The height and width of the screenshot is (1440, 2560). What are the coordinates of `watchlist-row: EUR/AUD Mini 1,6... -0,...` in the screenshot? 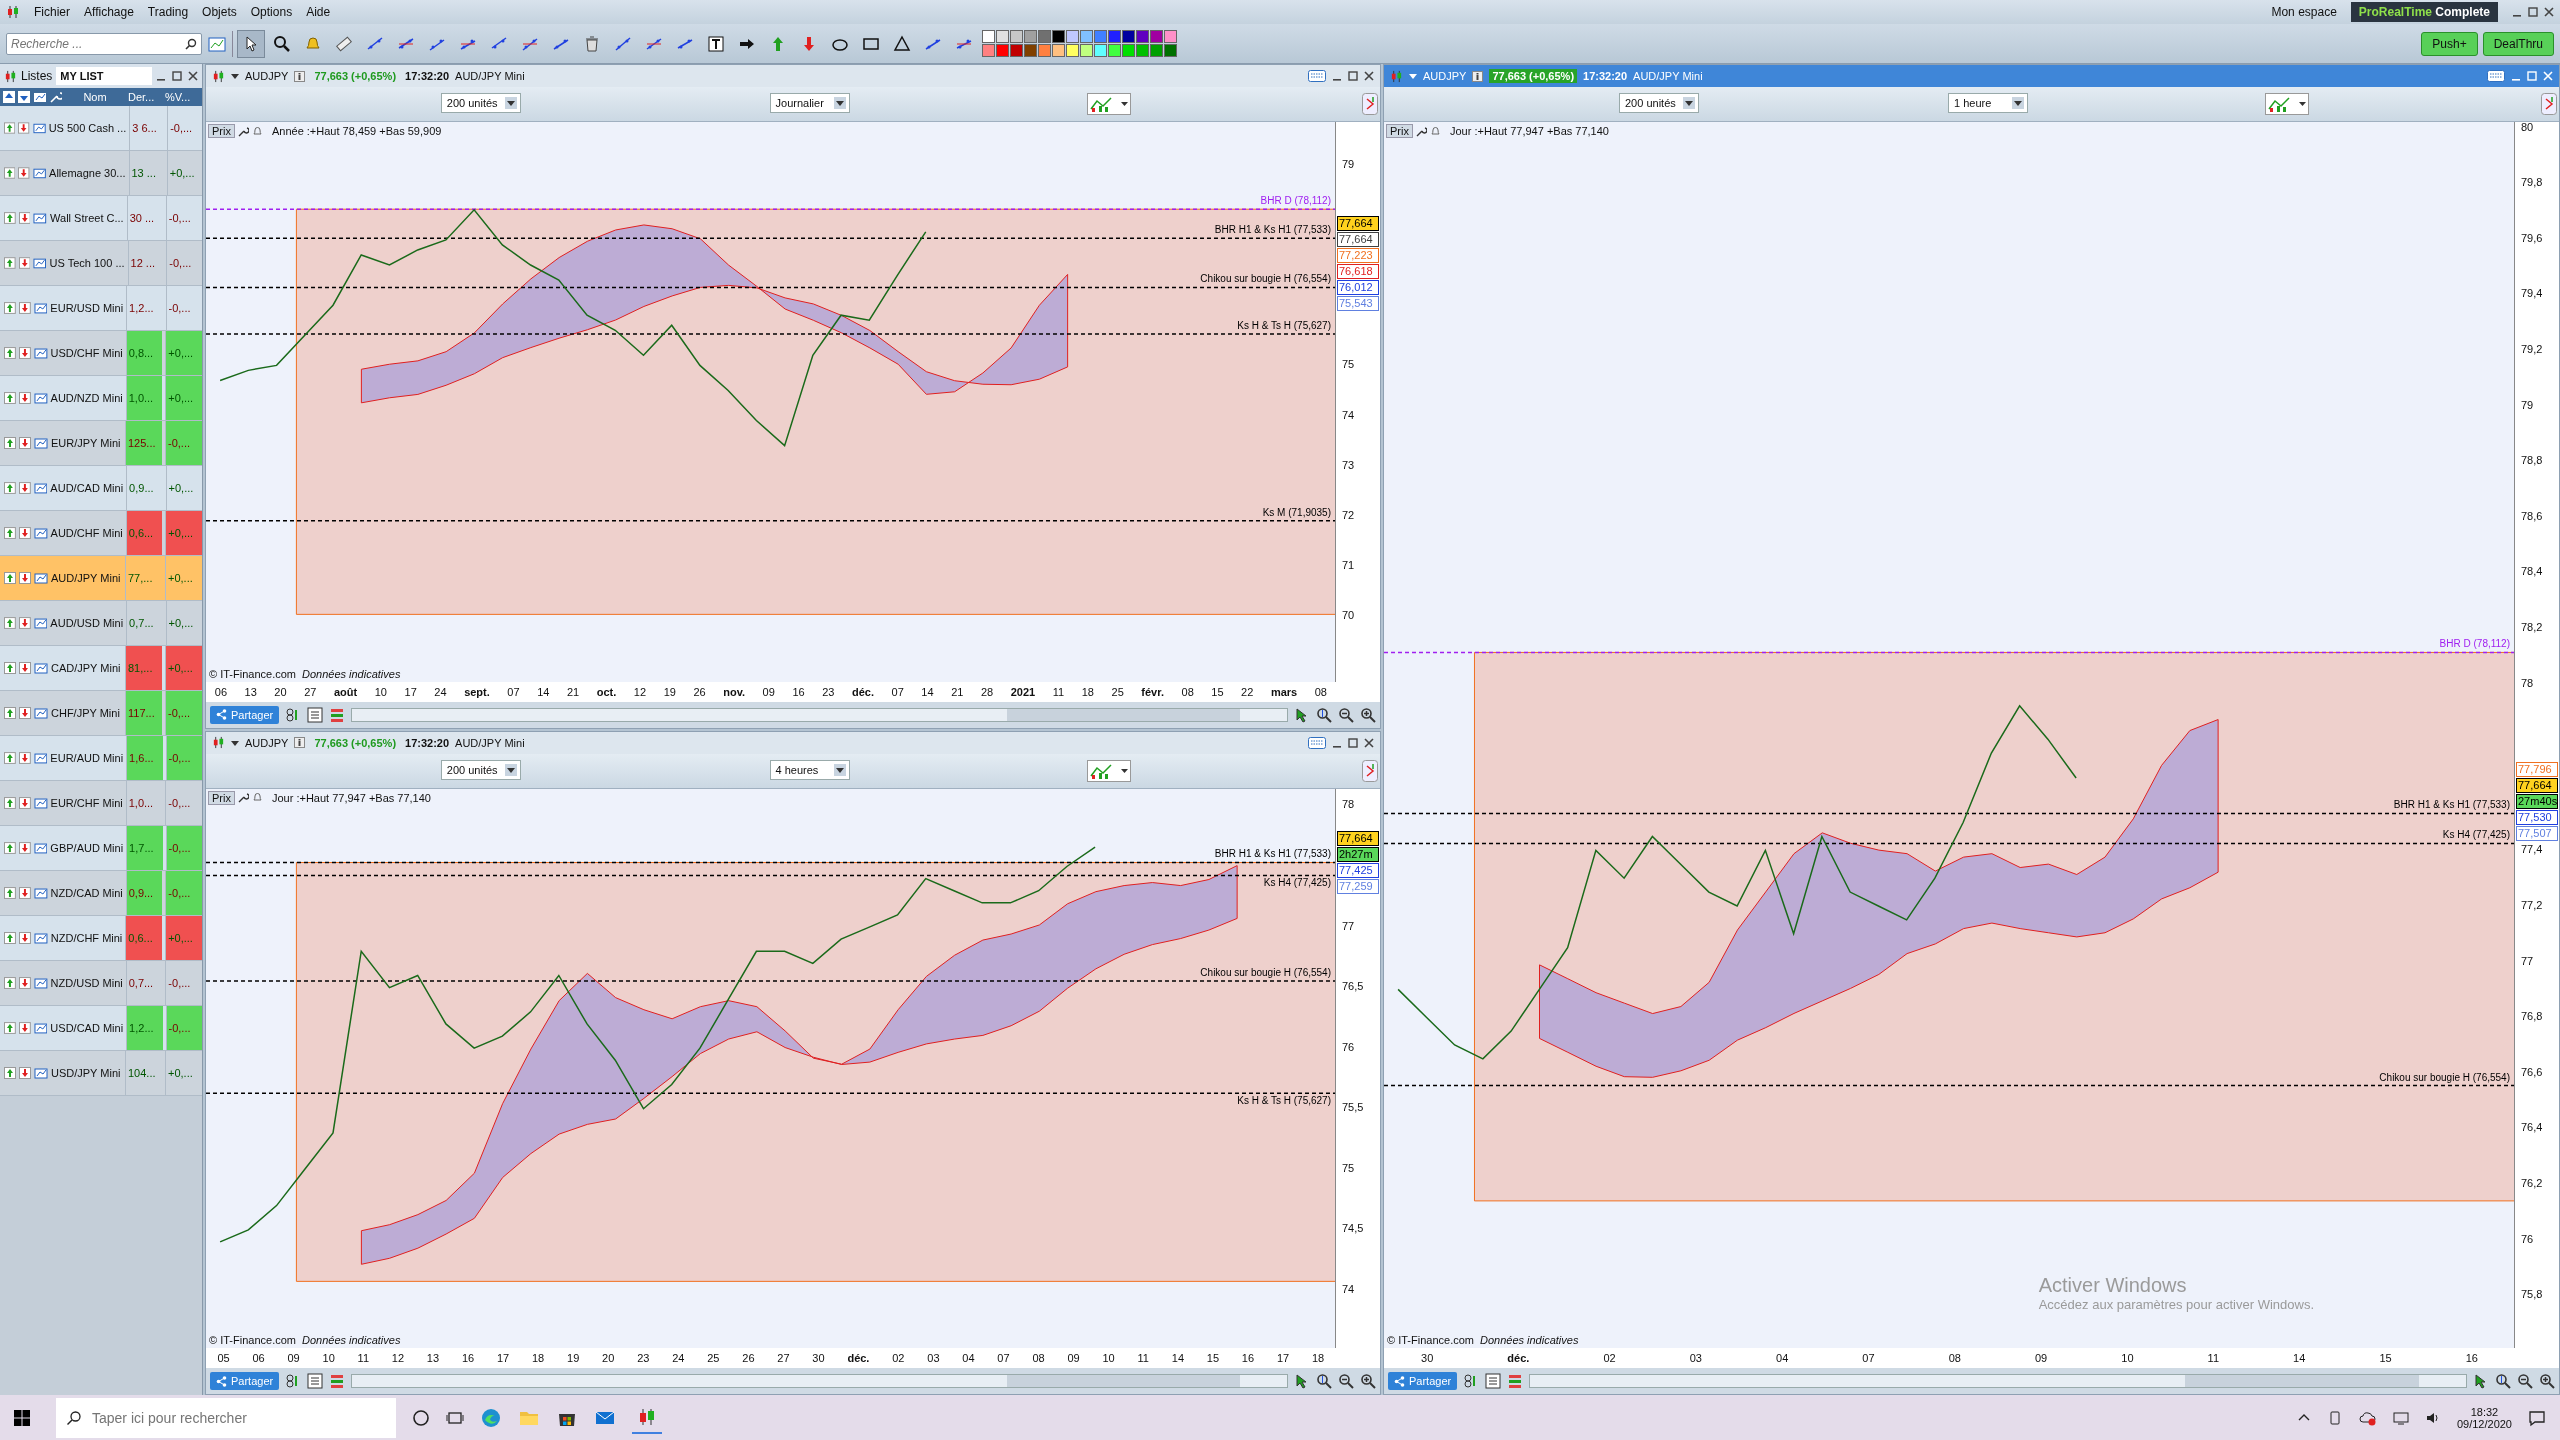 It's located at (101, 758).